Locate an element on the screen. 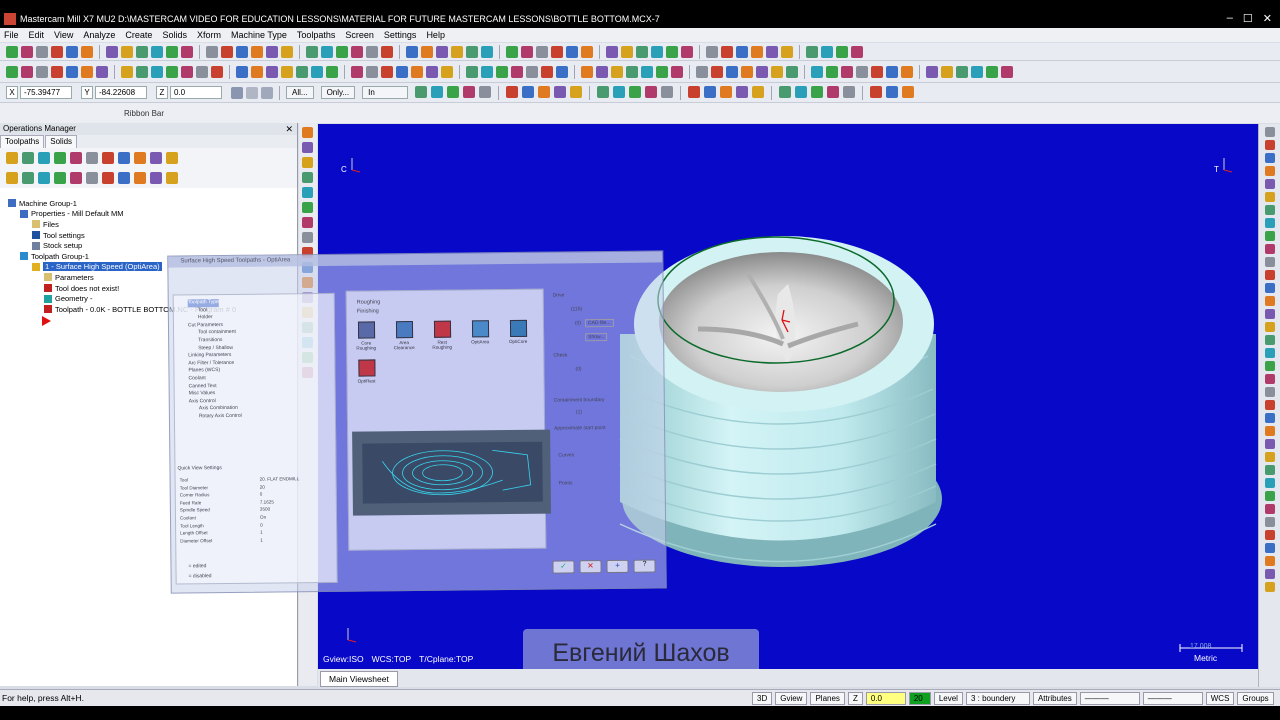 The image size is (1280, 720). roughing-radio: Roughing is located at coordinates (369, 302).